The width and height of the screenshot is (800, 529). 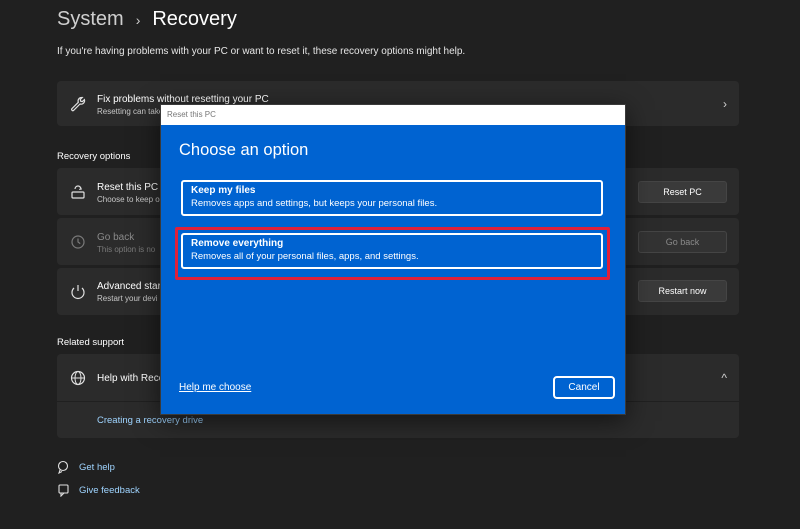 I want to click on advanced-startup-icon, so click(x=78, y=291).